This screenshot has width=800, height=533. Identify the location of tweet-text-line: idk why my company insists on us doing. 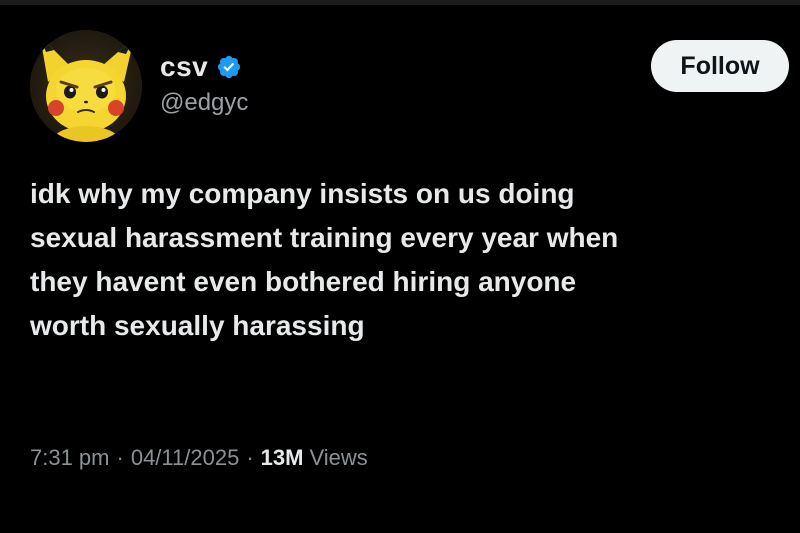
(302, 193).